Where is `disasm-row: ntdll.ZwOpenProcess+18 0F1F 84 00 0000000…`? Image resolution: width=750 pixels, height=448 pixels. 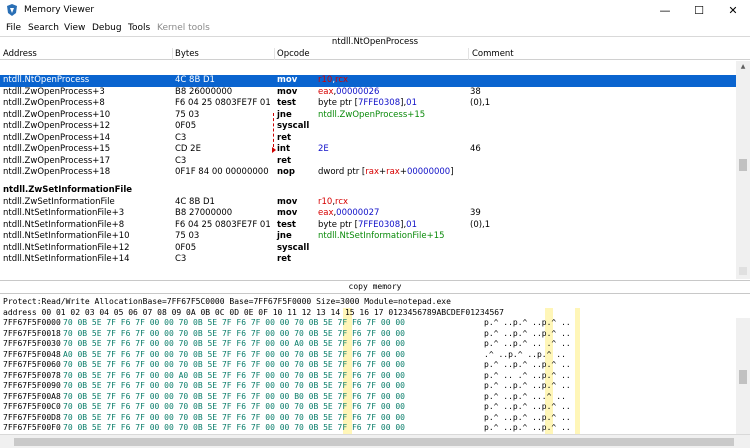
disasm-row: ntdll.ZwOpenProcess+18 0F1F 84 00 0000000… is located at coordinates (368, 173).